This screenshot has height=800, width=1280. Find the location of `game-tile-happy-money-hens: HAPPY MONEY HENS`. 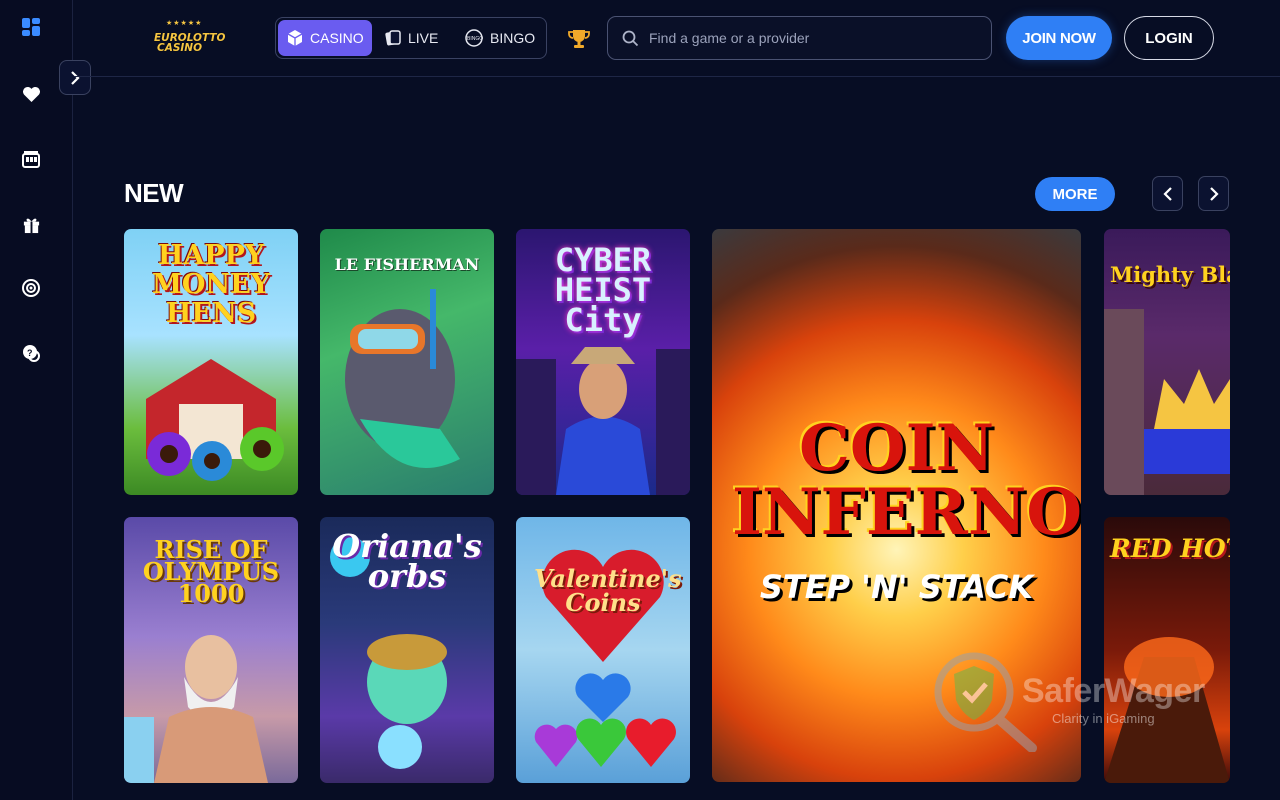

game-tile-happy-money-hens: HAPPY MONEY HENS is located at coordinates (211, 362).